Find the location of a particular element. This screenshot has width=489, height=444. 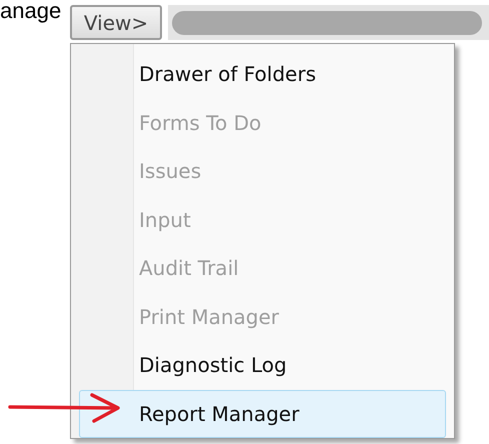

menu-item: Diagnostic Log is located at coordinates (262, 365).